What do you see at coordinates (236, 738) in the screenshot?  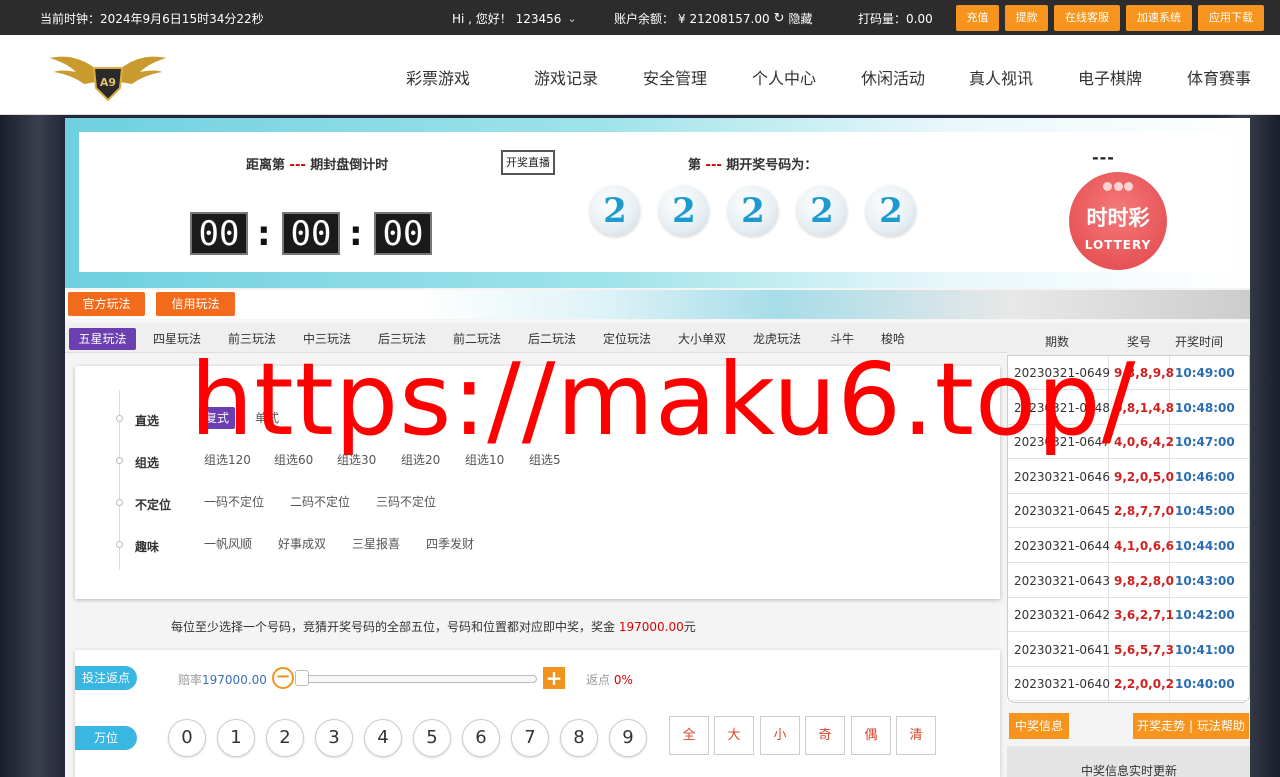 I see `number-ball-1: 1` at bounding box center [236, 738].